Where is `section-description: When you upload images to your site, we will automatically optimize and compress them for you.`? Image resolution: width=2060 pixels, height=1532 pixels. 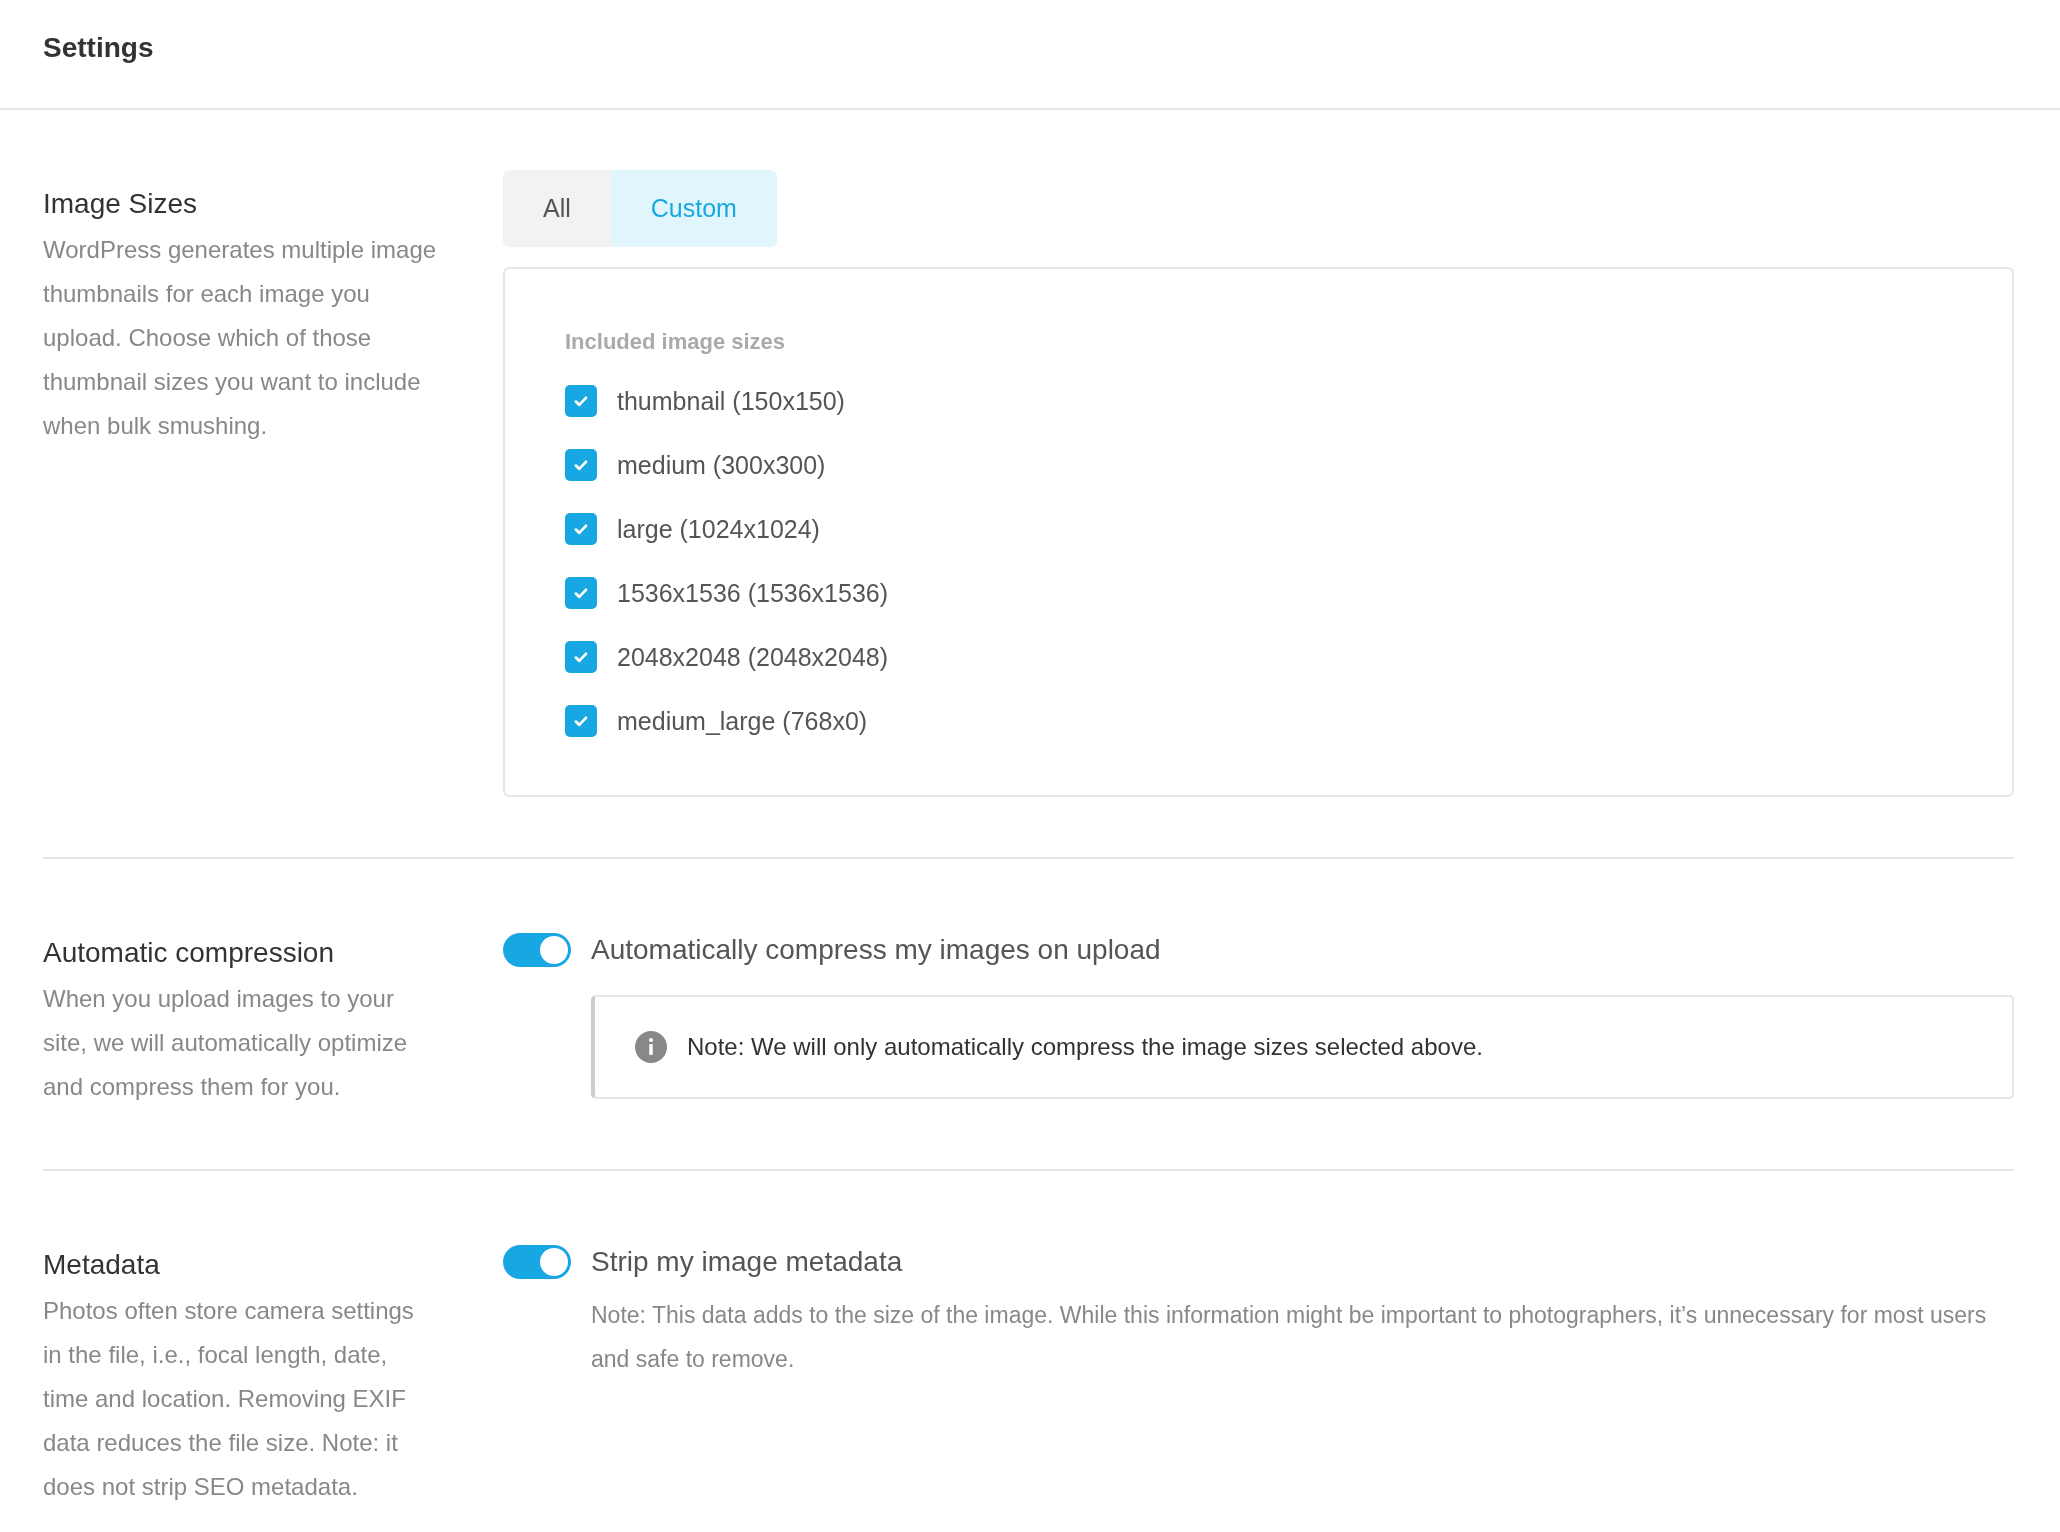
section-description: When you upload images to your site, we will automatically optimize and compress them for you. is located at coordinates (226, 1043).